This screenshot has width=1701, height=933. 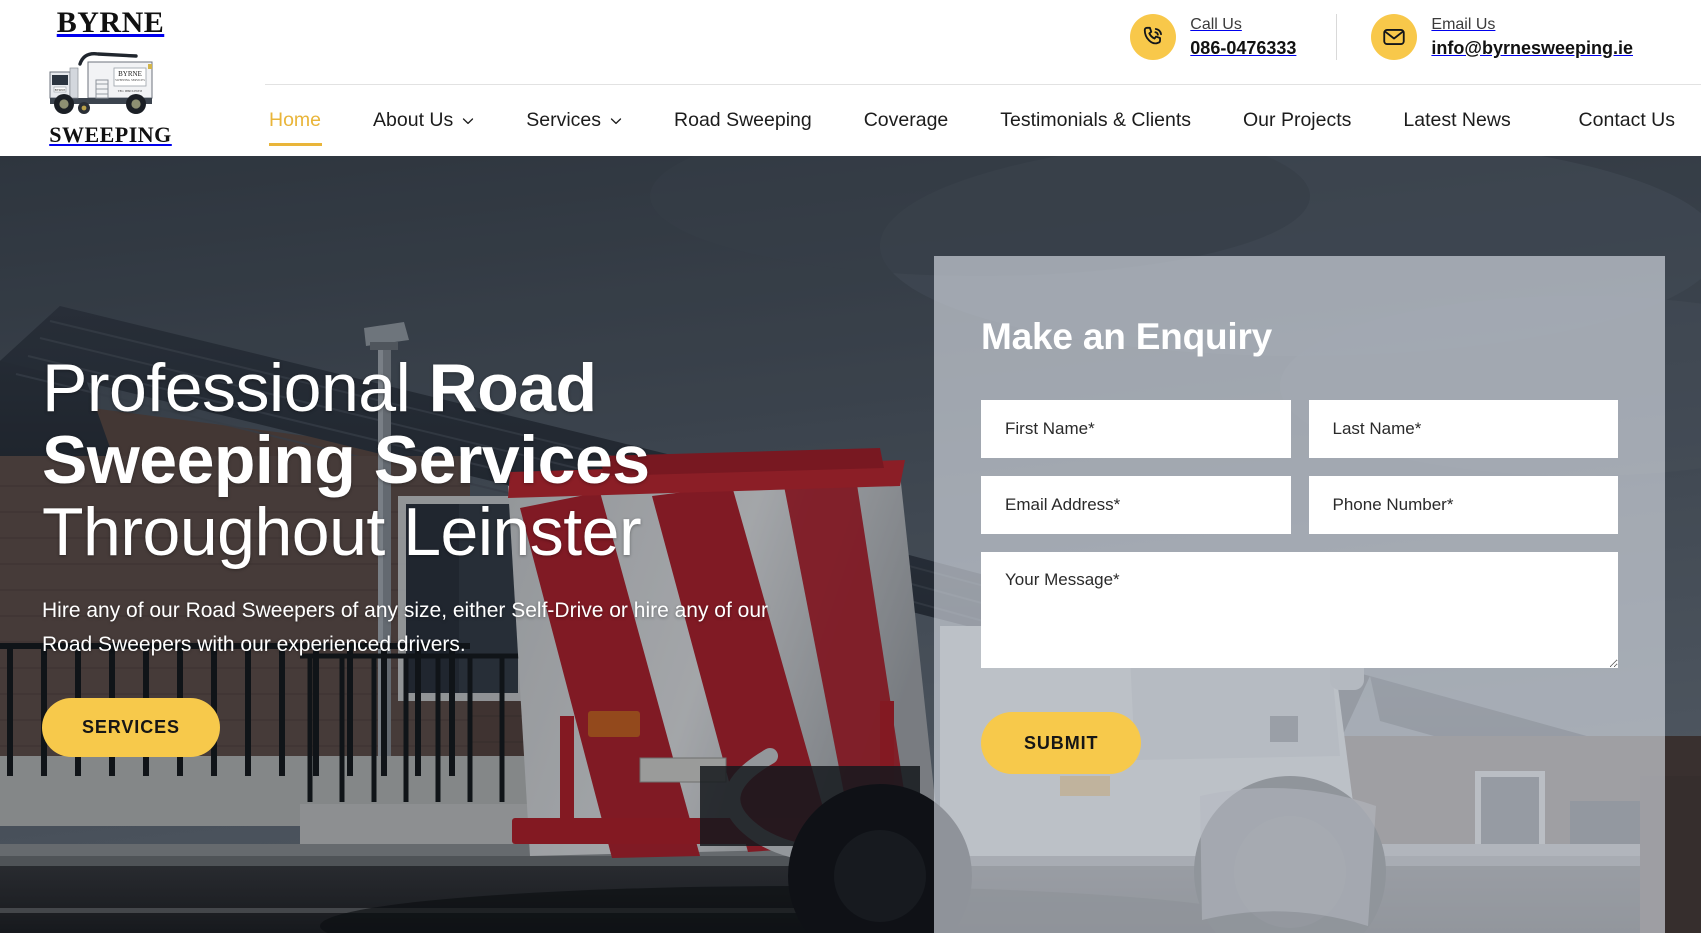 I want to click on nav-item-home: Home, so click(x=308, y=122).